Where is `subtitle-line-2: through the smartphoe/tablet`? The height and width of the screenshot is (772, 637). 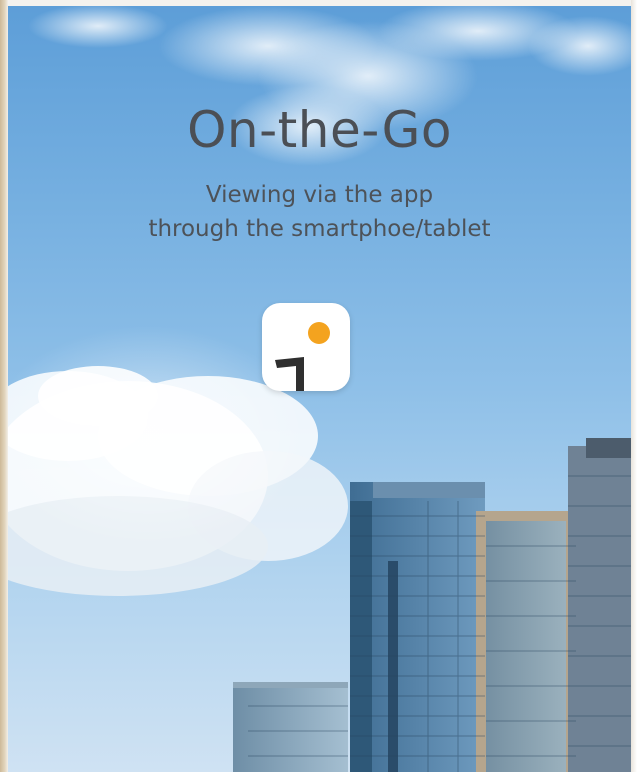 subtitle-line-2: through the smartphoe/tablet is located at coordinates (319, 229).